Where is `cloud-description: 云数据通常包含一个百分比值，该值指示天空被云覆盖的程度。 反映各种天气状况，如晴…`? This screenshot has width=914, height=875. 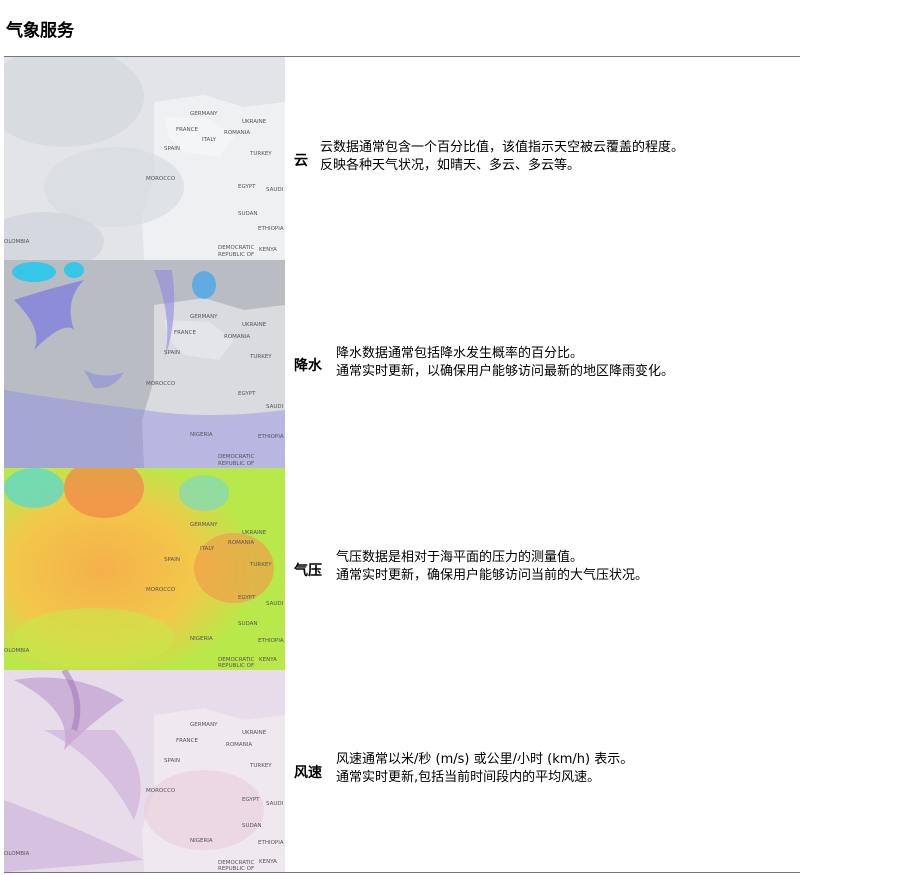
cloud-description: 云数据通常包含一个百分比值，该值指示天空被云覆盖的程度。 反映各种天气状况，如晴… is located at coordinates (502, 157).